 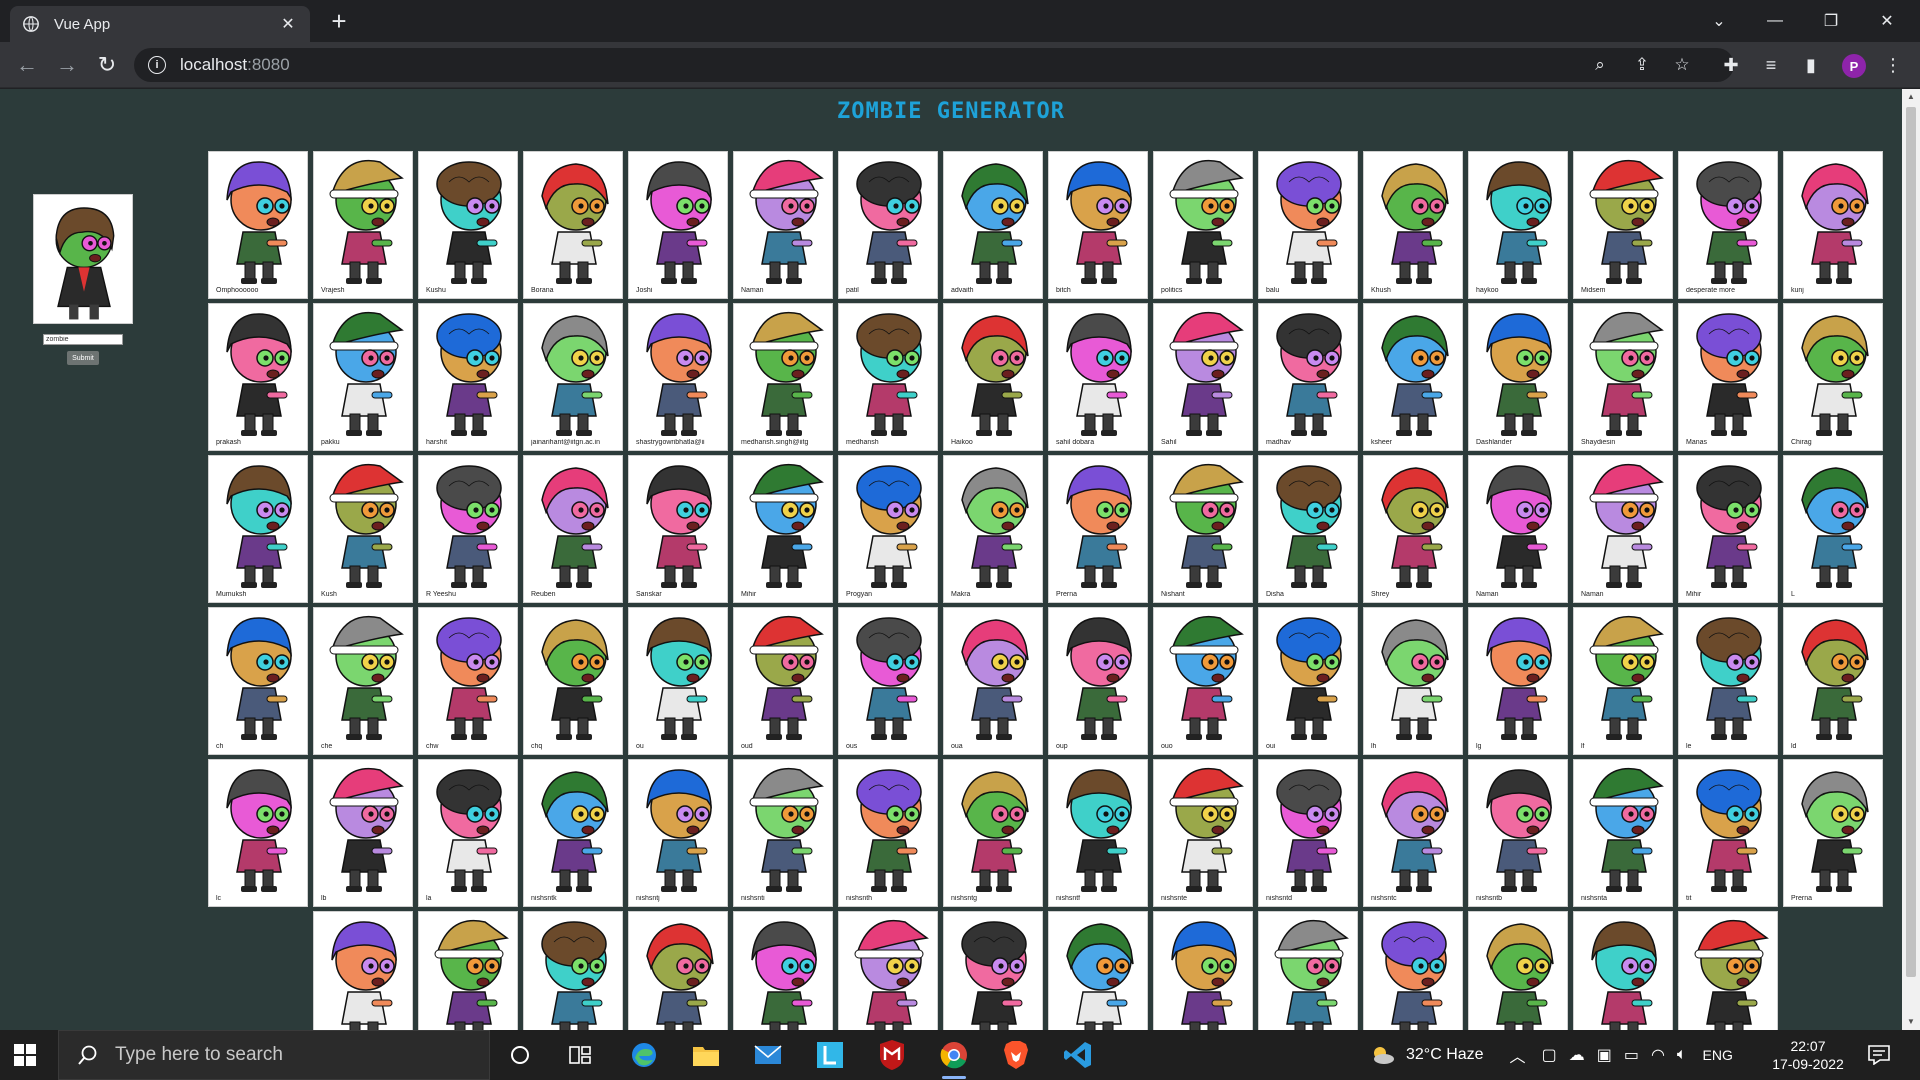 I want to click on zombie-card: ksheer, so click(x=1413, y=377).